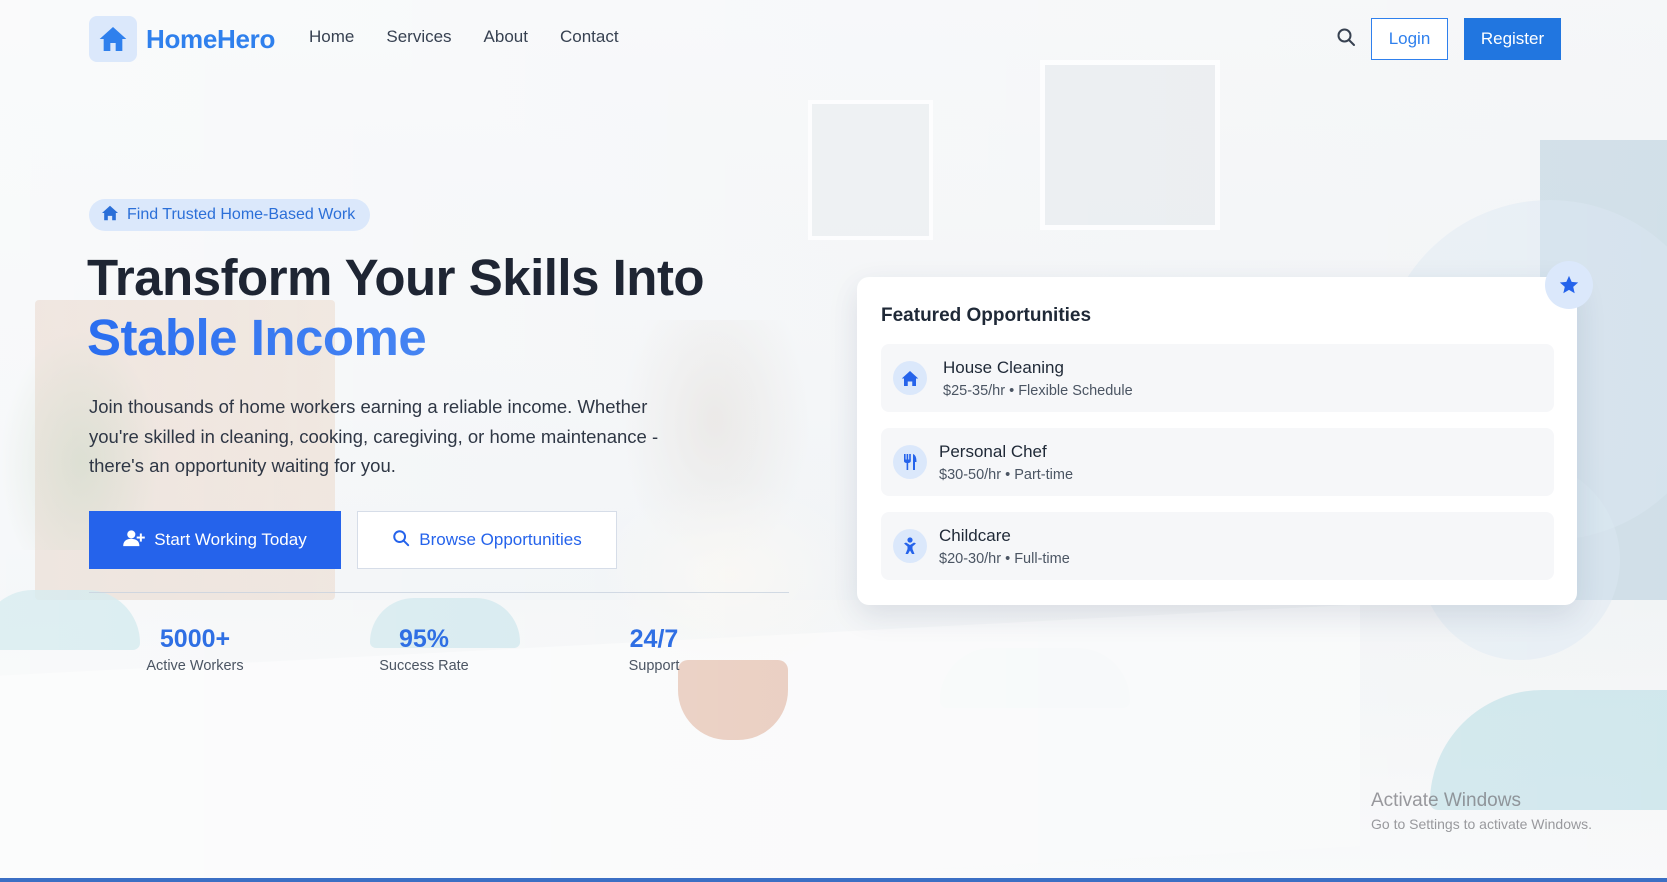 The width and height of the screenshot is (1667, 882). Describe the element at coordinates (1446, 800) in the screenshot. I see `watermark-title: Activate Windows` at that location.